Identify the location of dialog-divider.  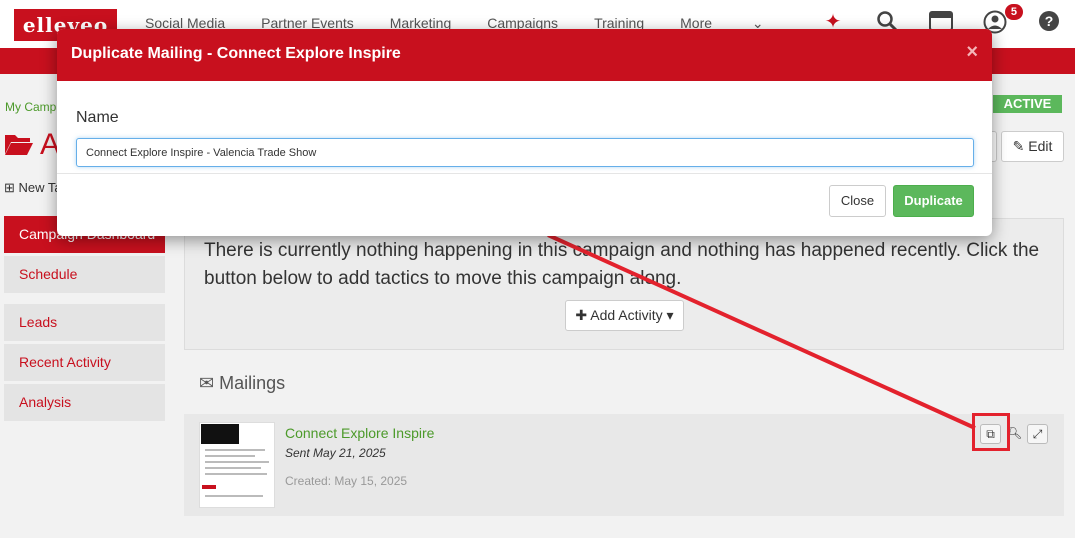
(524, 173).